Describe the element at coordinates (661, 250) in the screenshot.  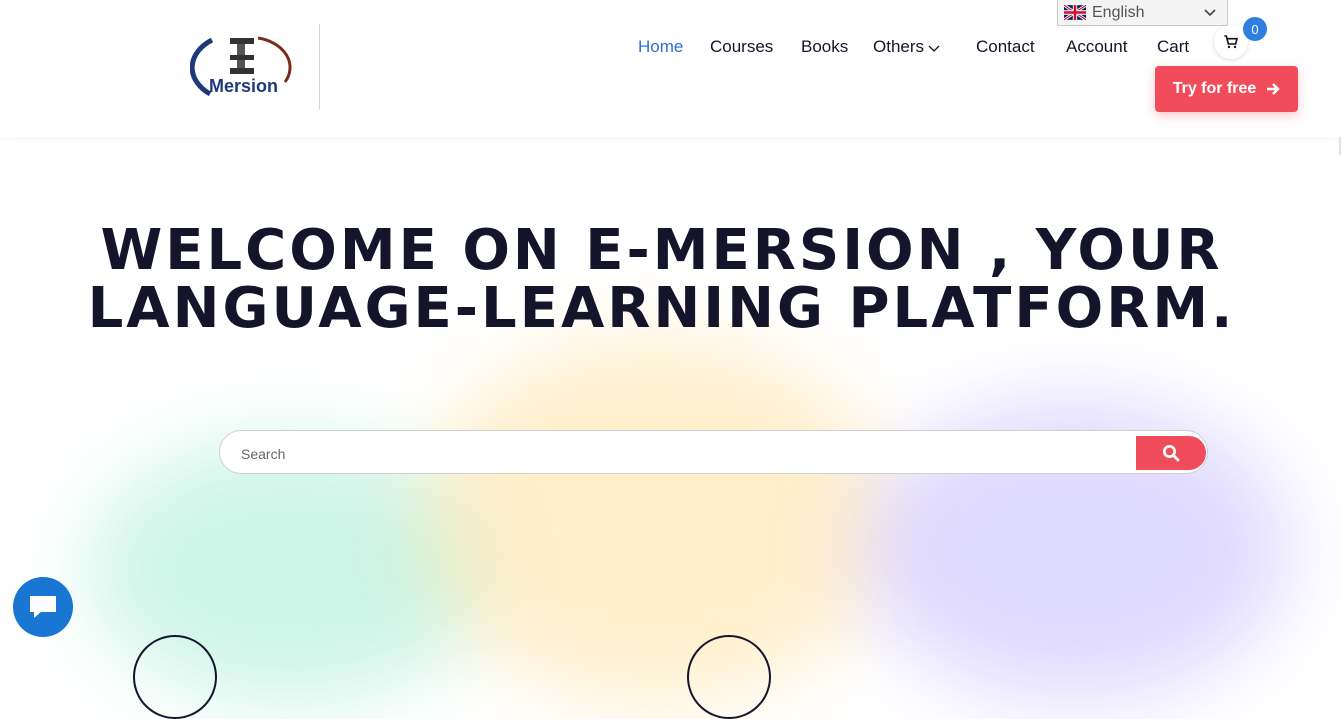
I see `hero-title-line1: WELCOME ON E-MERSION , YOUR` at that location.